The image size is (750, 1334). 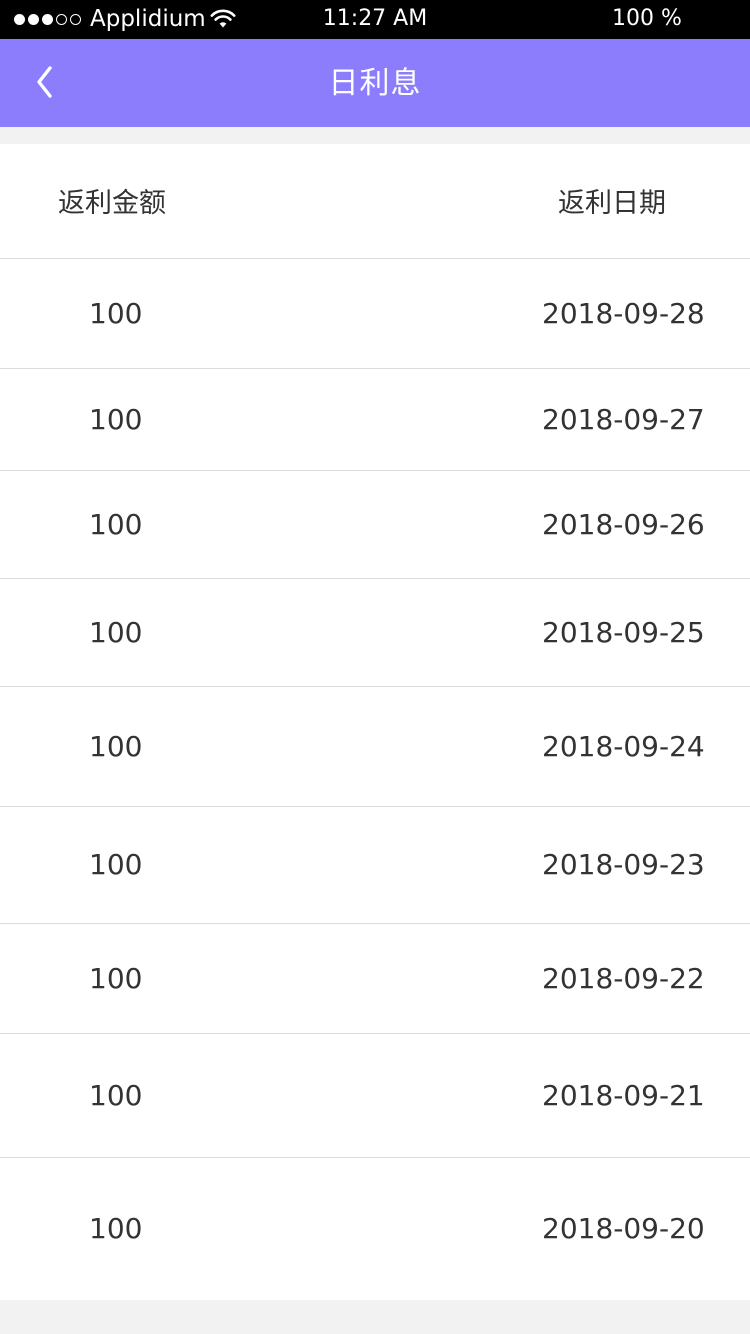 What do you see at coordinates (112, 203) in the screenshot?
I see `header-amount: 返利金额` at bounding box center [112, 203].